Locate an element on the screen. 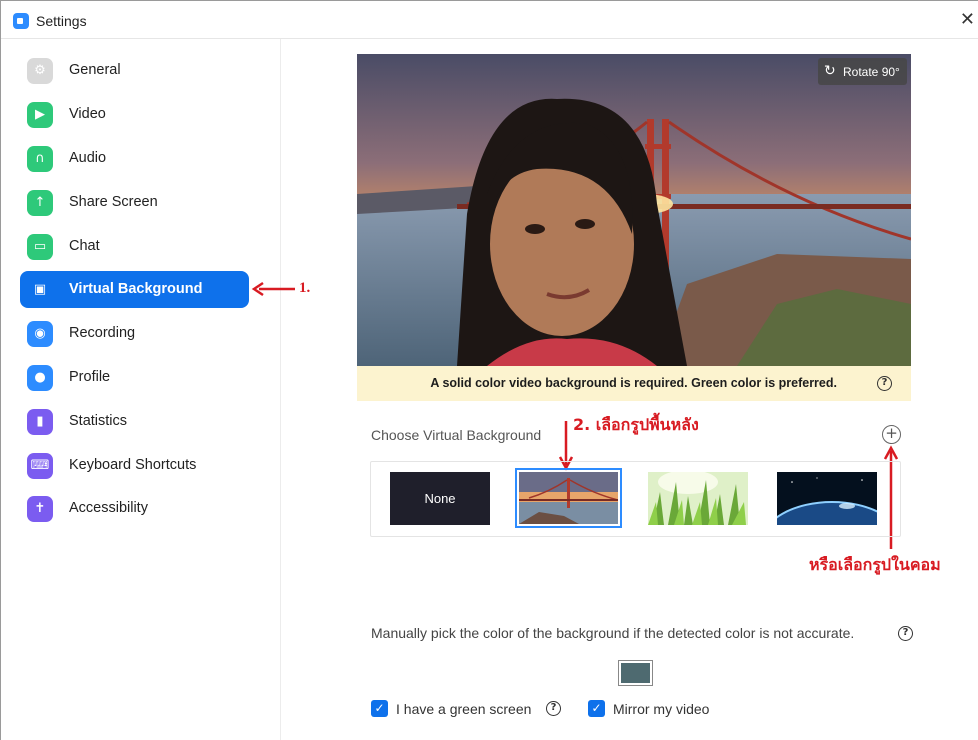 Image resolution: width=978 pixels, height=740 pixels. sidebar-item-label: Virtual Background is located at coordinates (136, 289).